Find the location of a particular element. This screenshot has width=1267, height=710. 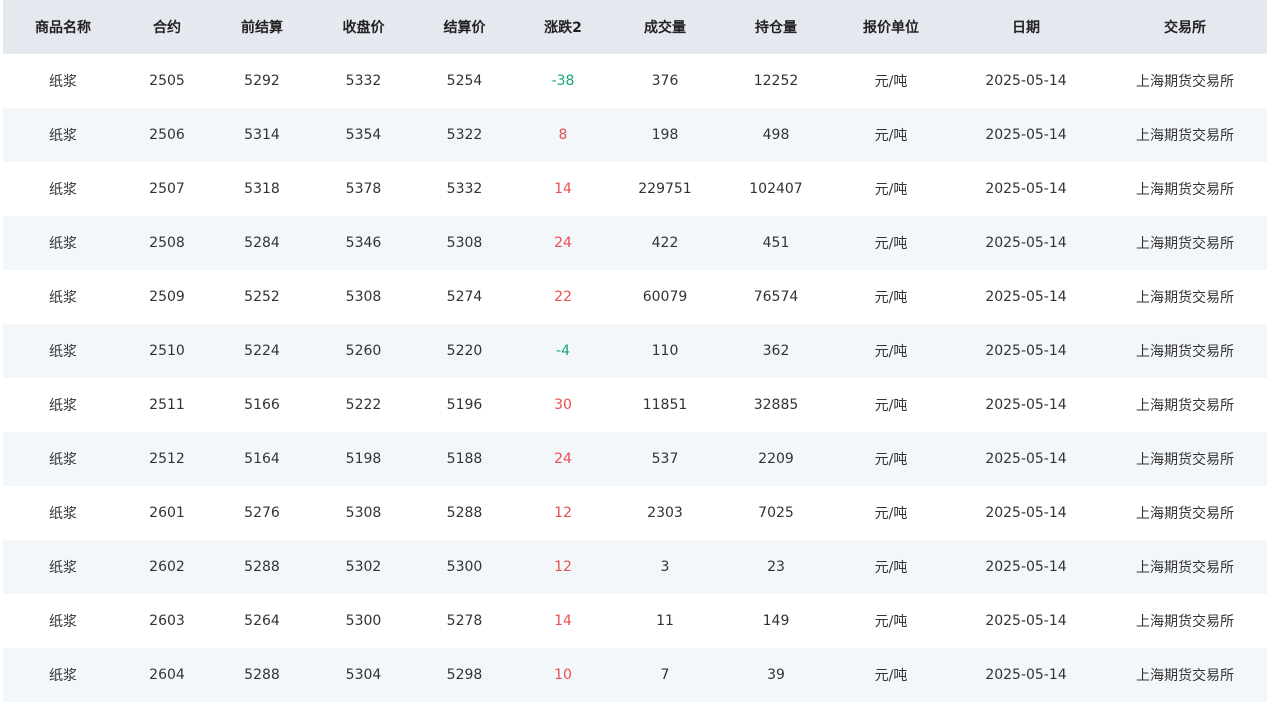

cell-change: 14 is located at coordinates (563, 621).